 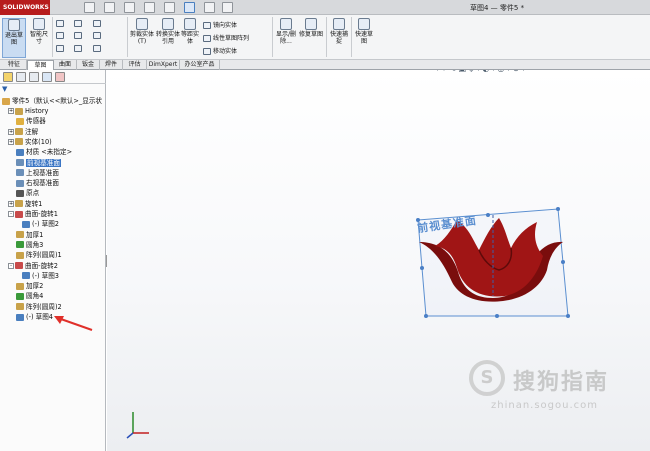 What do you see at coordinates (47, 77) in the screenshot?
I see `dimxpert-manager-tab-icon` at bounding box center [47, 77].